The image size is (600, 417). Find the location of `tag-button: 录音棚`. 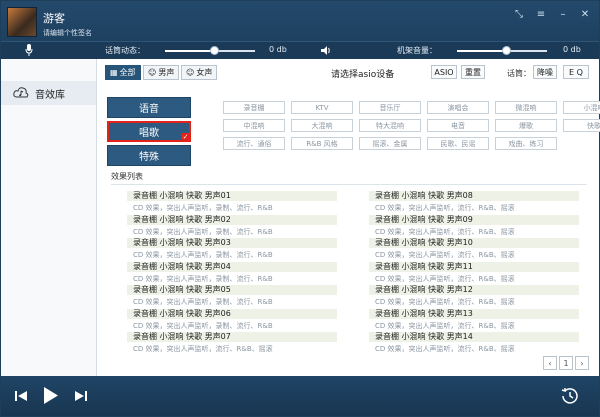

tag-button: 录音棚 is located at coordinates (254, 107).